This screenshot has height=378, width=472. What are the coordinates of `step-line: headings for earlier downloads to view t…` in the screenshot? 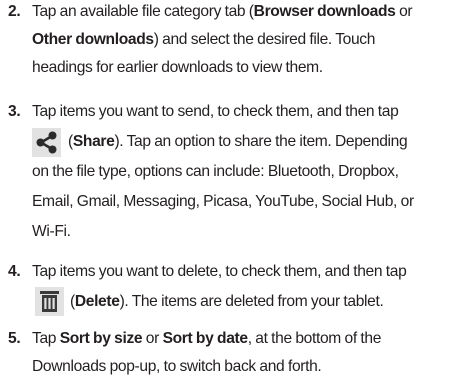 It's located at (177, 68).